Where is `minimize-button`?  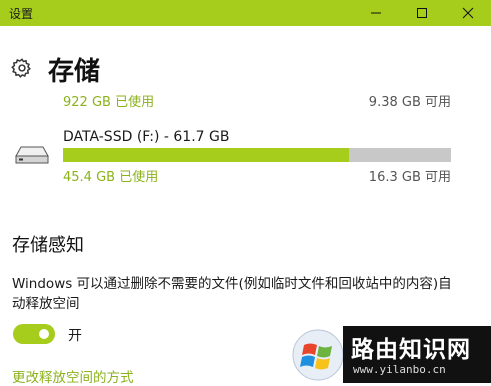
minimize-button is located at coordinates (376, 13).